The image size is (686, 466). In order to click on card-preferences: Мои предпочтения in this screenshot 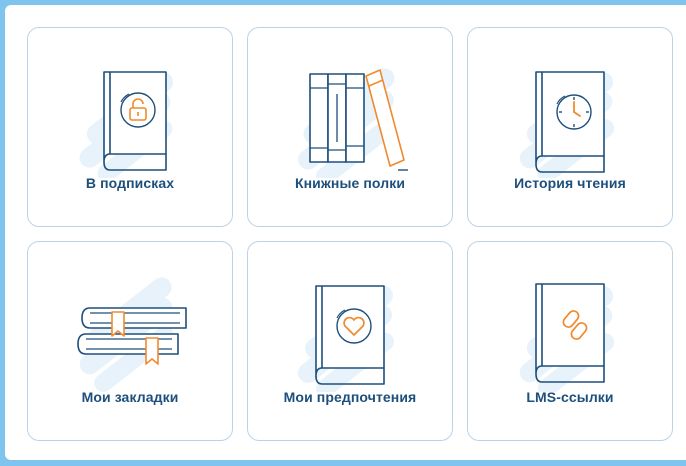, I will do `click(350, 341)`.